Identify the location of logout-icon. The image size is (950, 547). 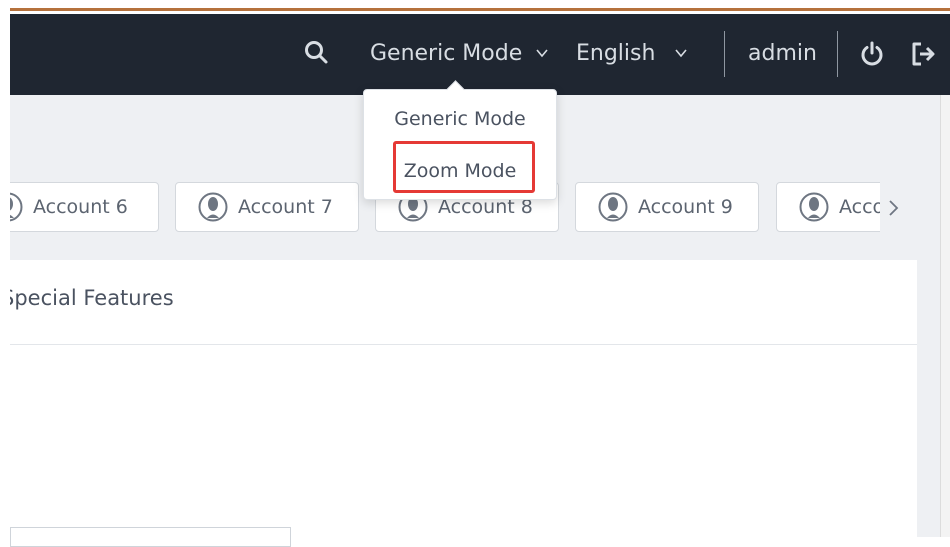
(924, 54).